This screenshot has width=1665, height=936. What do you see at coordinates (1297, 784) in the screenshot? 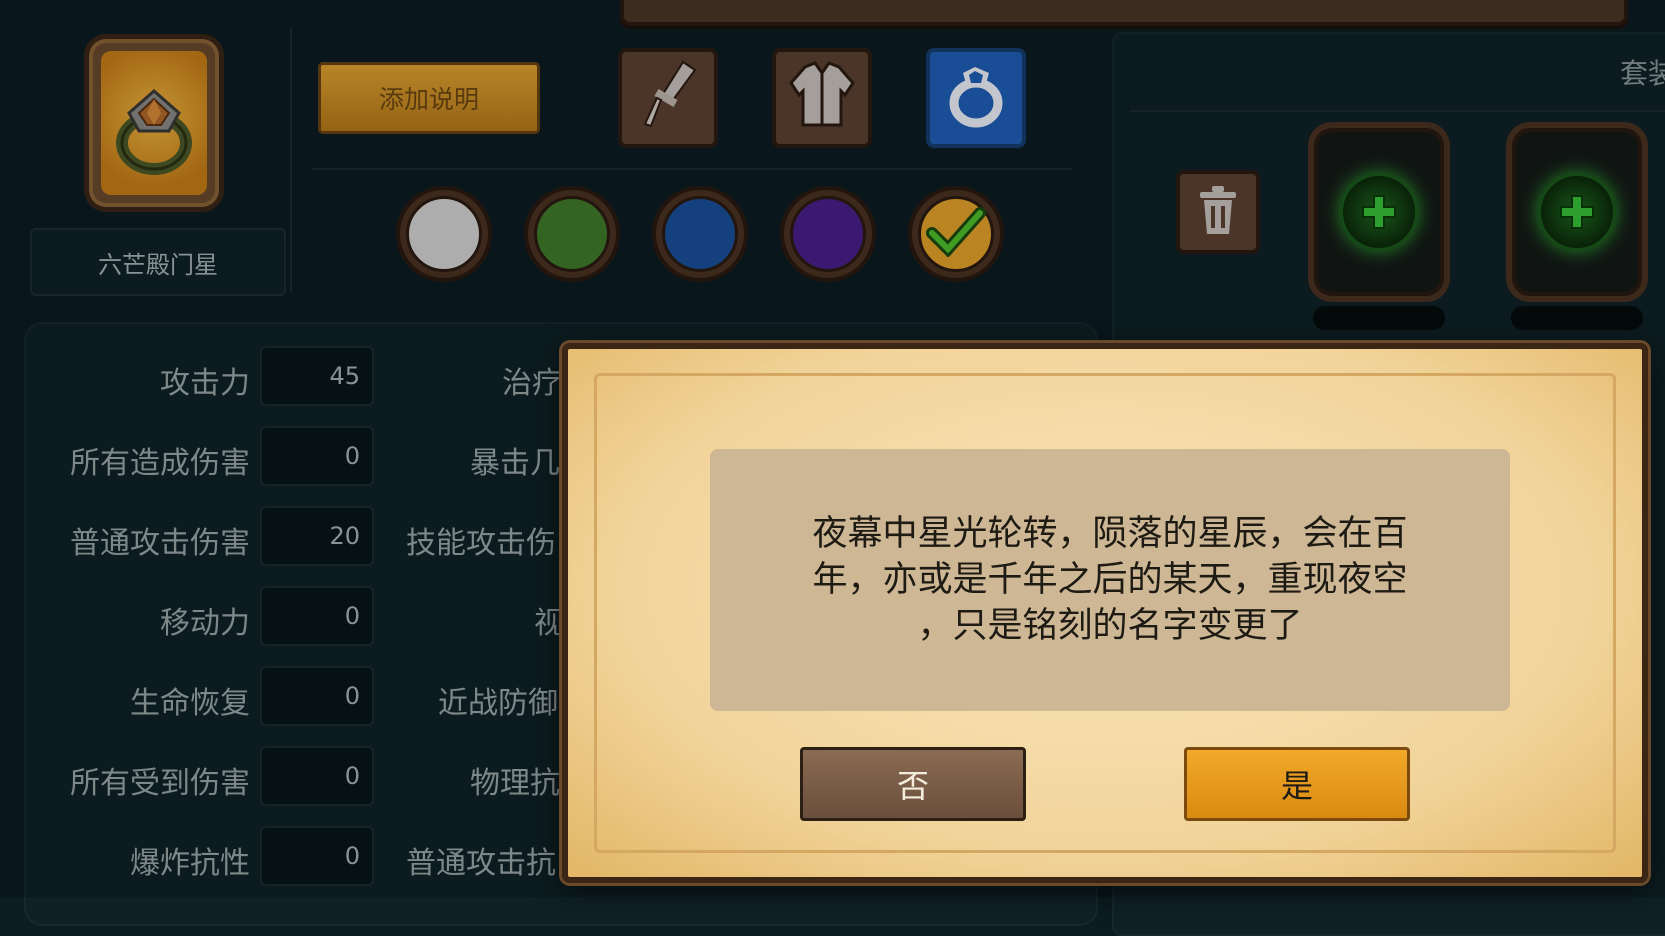
I see `yes-button: 是` at bounding box center [1297, 784].